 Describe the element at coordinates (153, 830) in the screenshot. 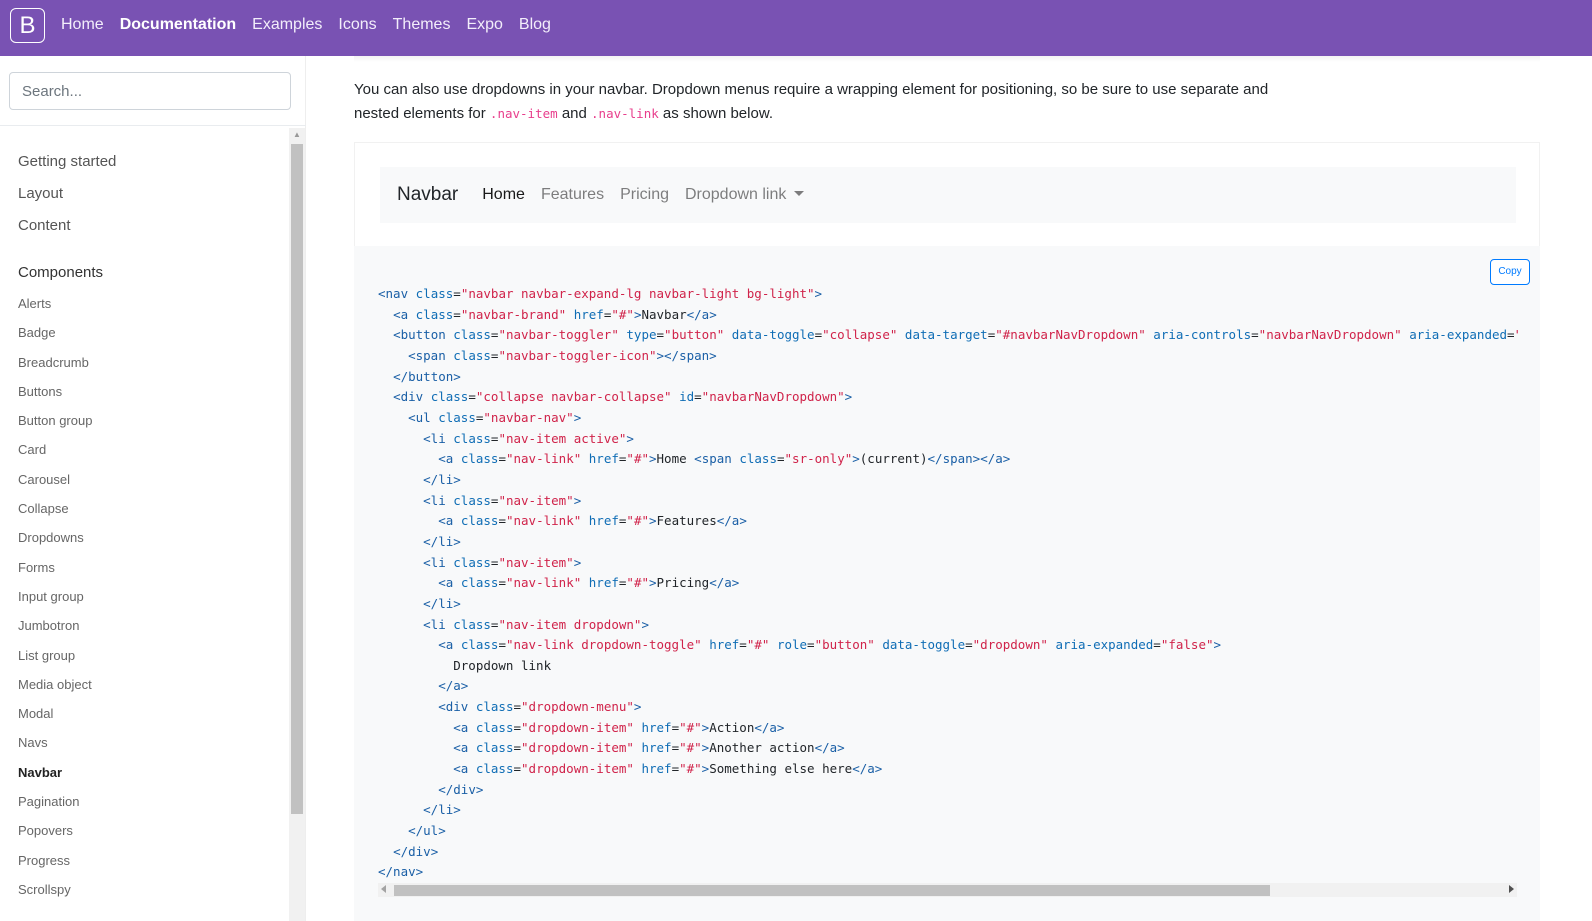

I see `sidebar-item-popovers: Popovers` at that location.